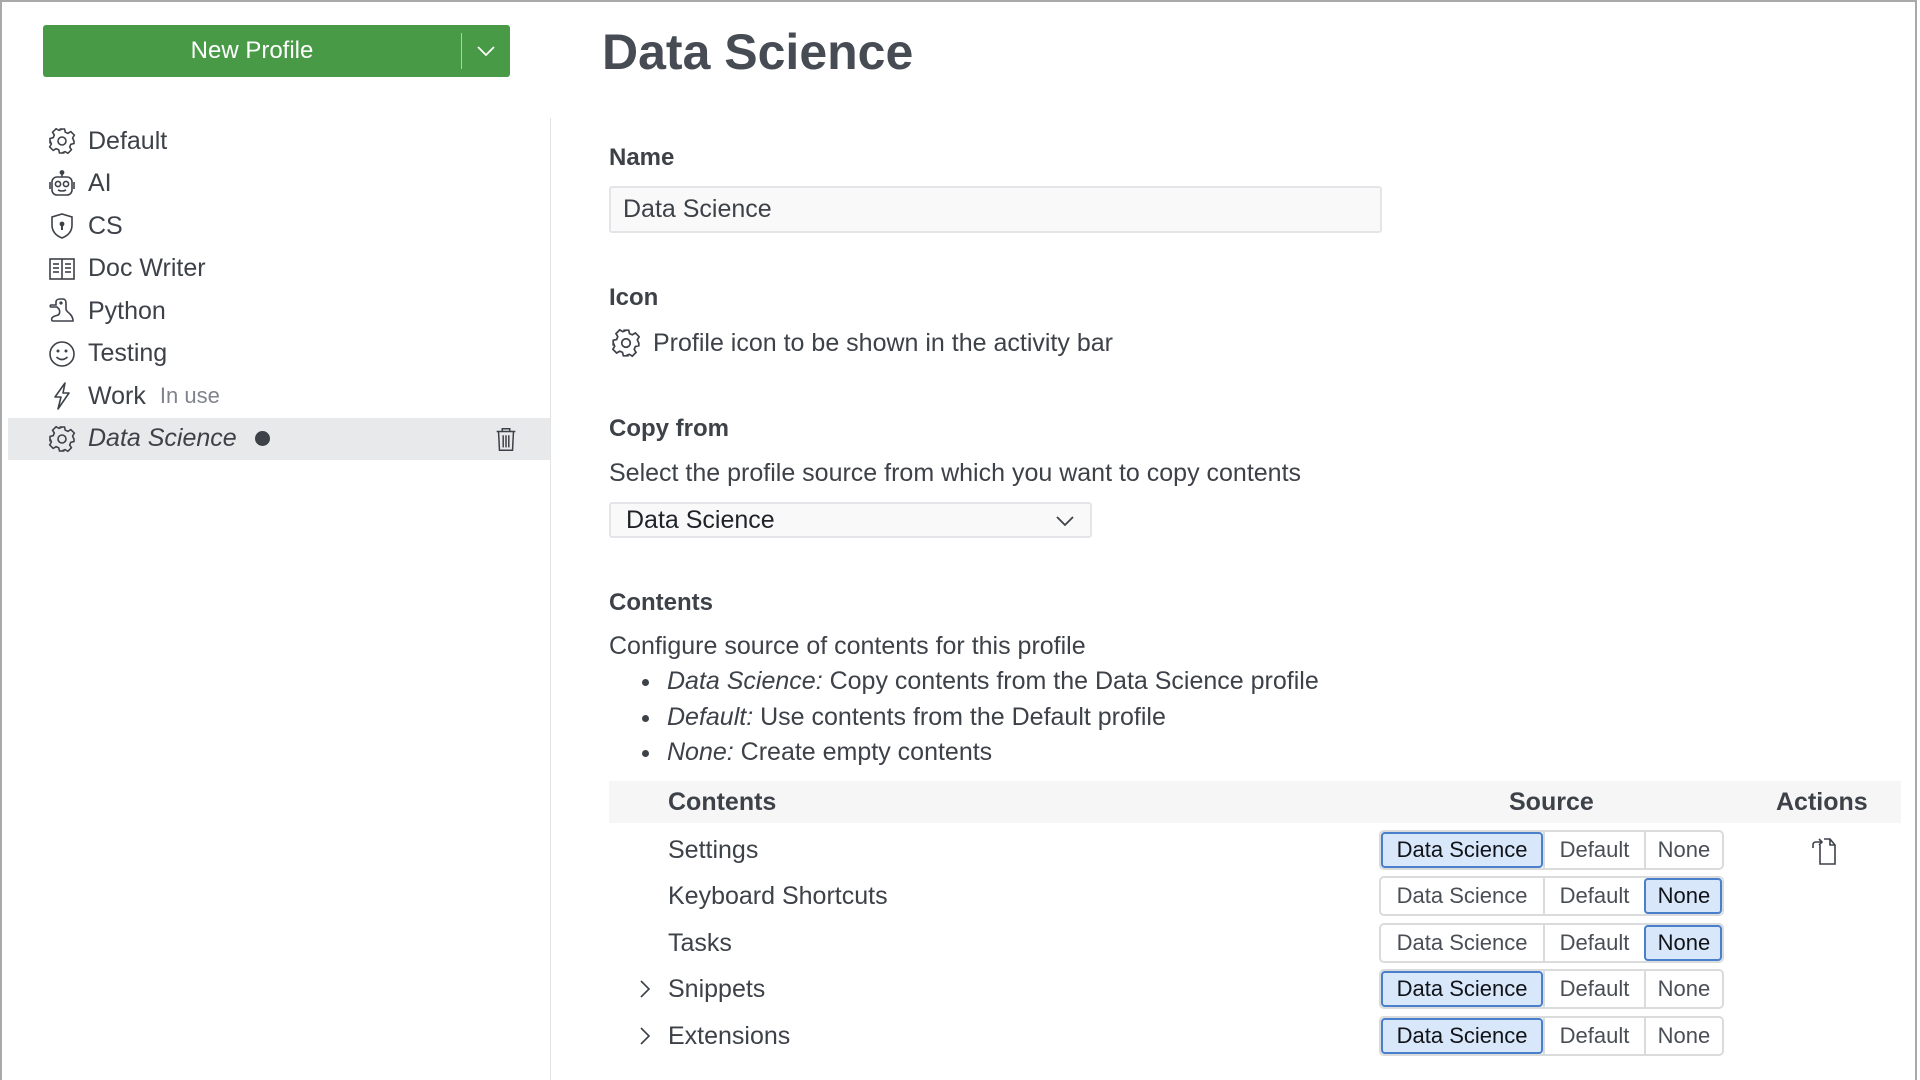 The width and height of the screenshot is (1920, 1080). I want to click on content-name: Settings, so click(713, 850).